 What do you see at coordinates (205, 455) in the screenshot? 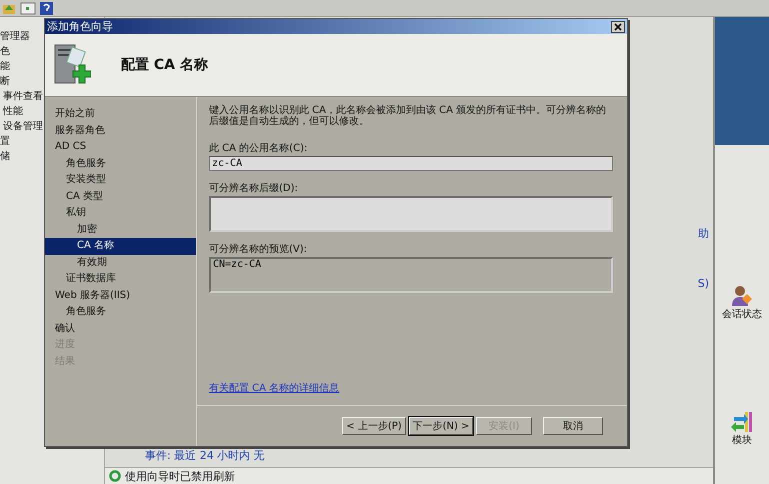
I see `events-summary: 事件: 最近 24 小时内 无` at bounding box center [205, 455].